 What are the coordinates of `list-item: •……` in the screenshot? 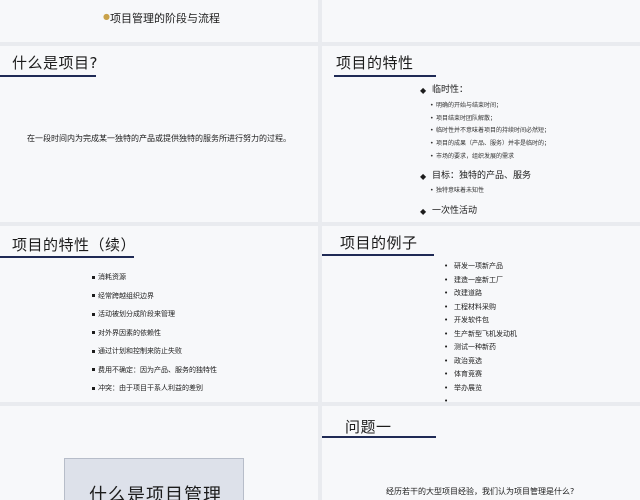 It's located at (480, 398).